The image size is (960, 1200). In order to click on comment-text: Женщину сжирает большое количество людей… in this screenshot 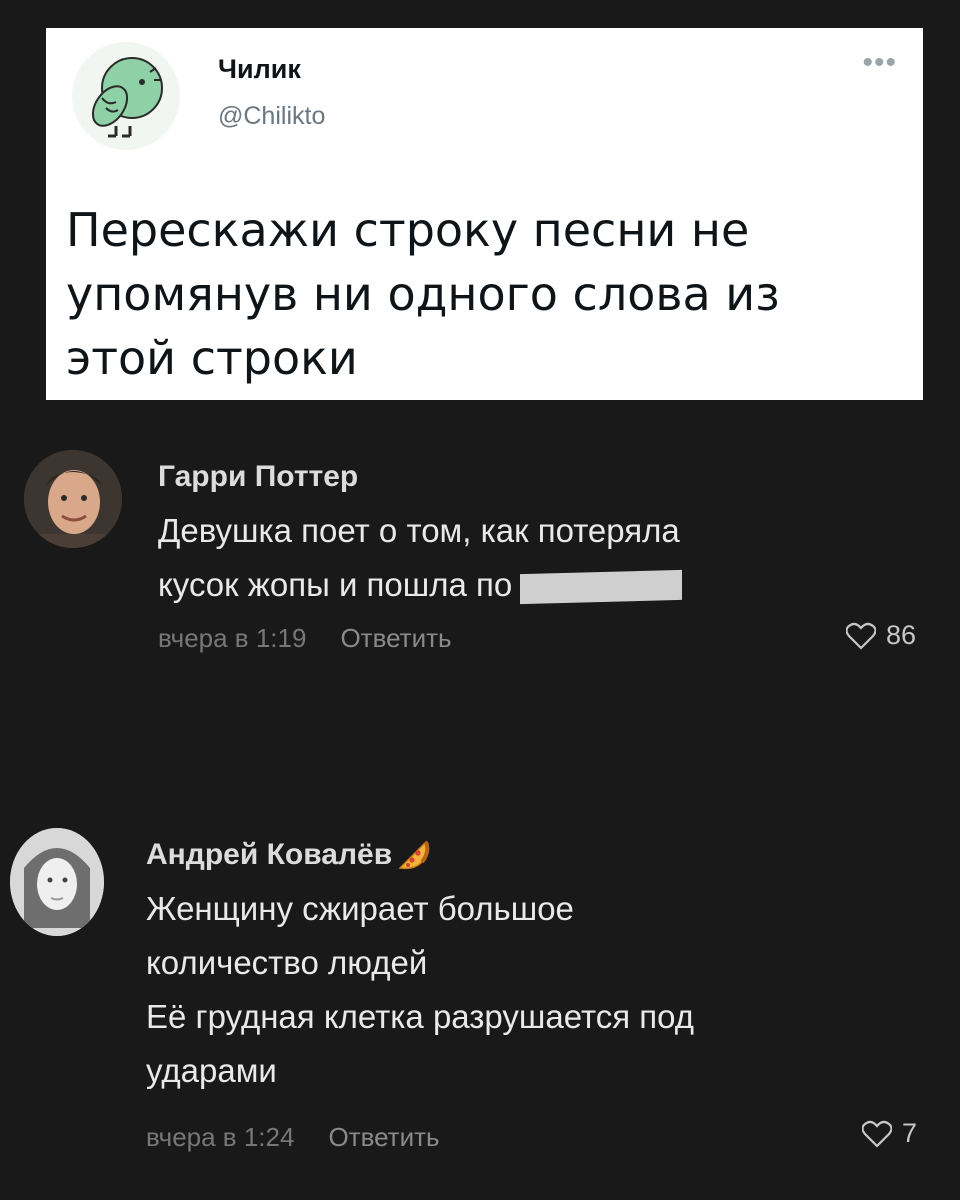, I will do `click(506, 990)`.